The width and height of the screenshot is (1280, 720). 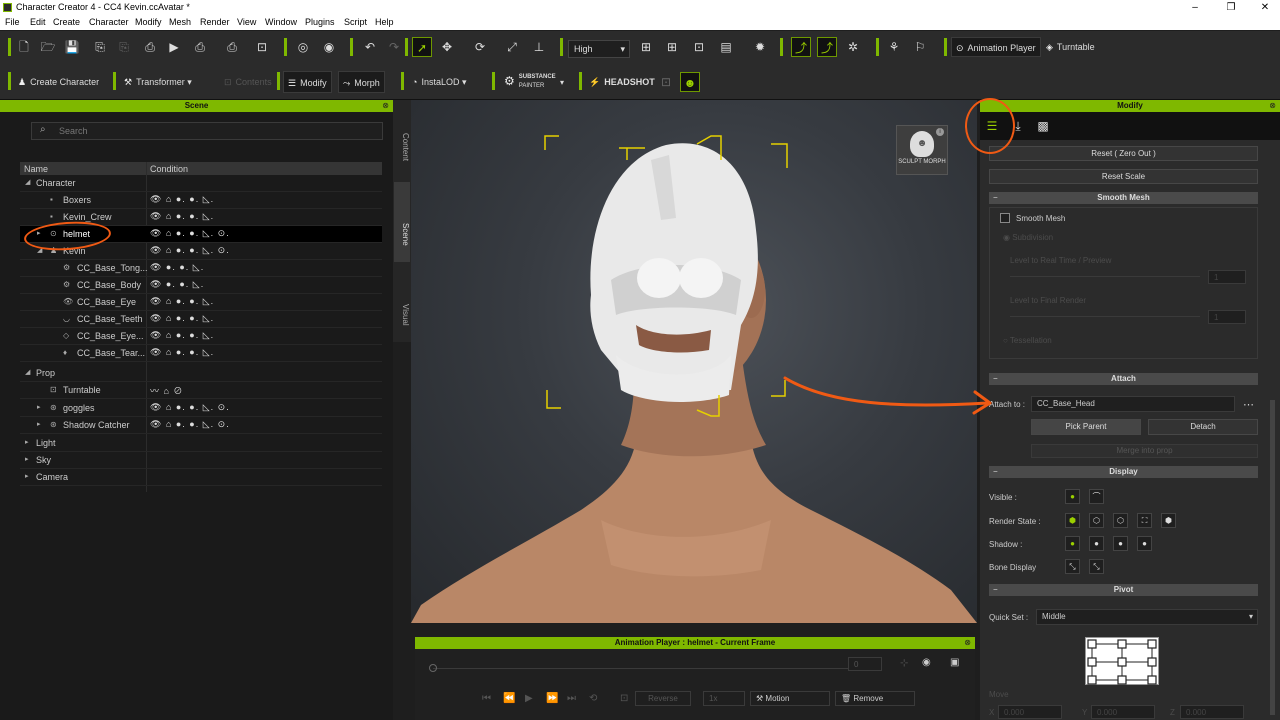 I want to click on sculpt-morph-button: ☻ SCULPT MORPH i, so click(x=922, y=150).